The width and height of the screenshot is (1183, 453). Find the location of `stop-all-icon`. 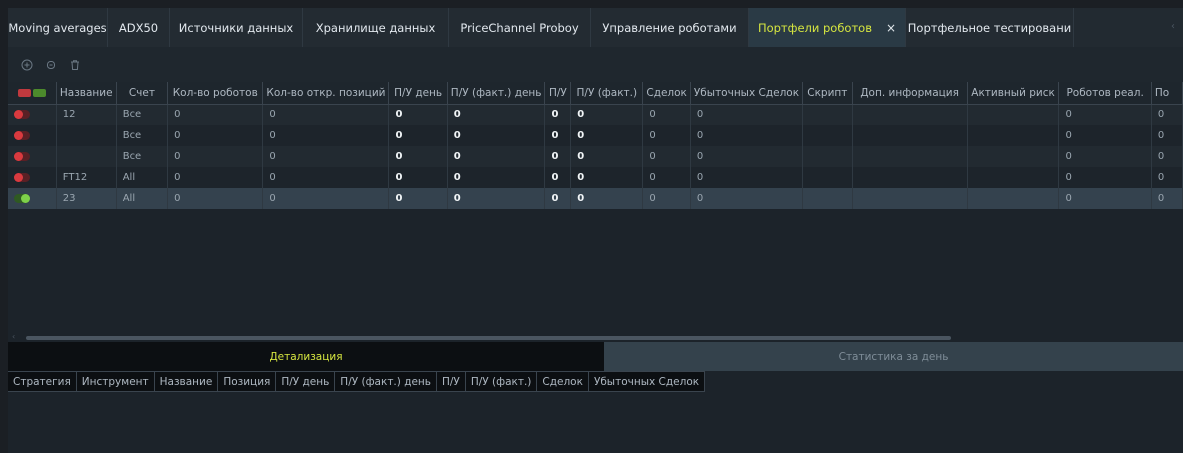

stop-all-icon is located at coordinates (24, 92).